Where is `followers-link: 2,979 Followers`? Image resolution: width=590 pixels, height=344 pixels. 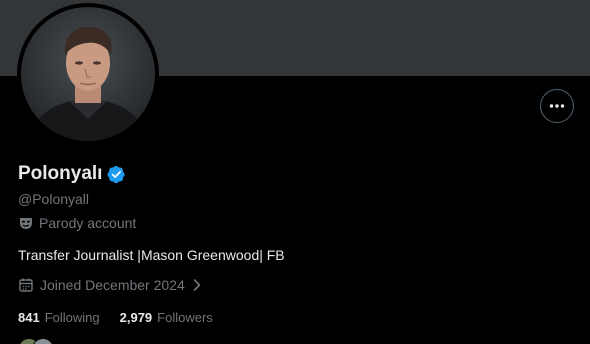 followers-link: 2,979 Followers is located at coordinates (166, 318).